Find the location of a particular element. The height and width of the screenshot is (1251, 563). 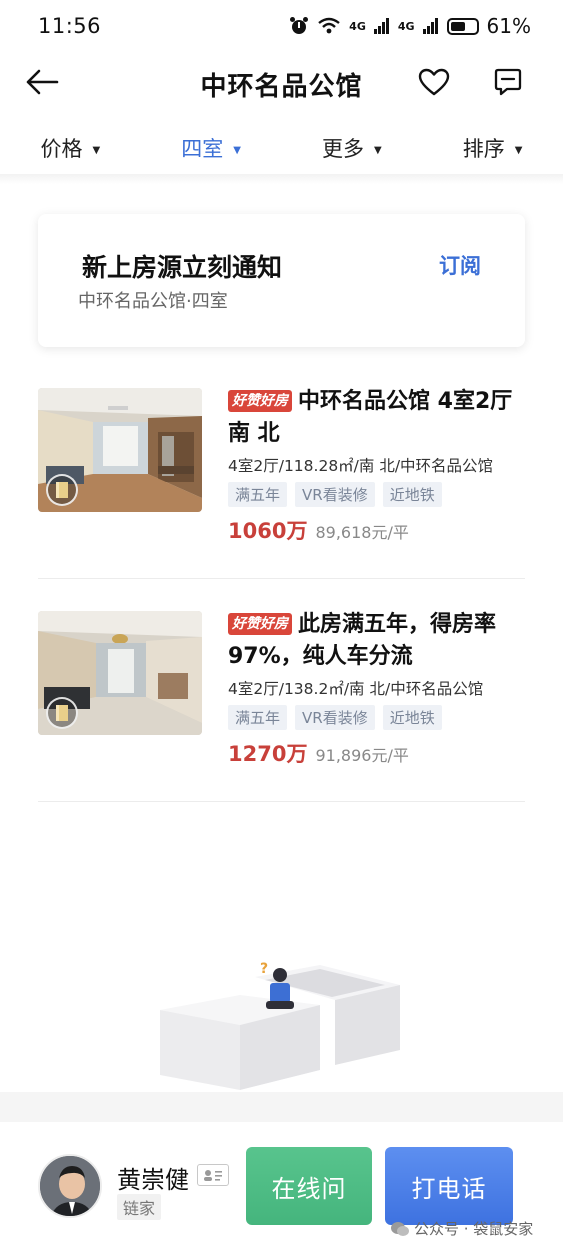

total-price: 1270万 is located at coordinates (268, 754).